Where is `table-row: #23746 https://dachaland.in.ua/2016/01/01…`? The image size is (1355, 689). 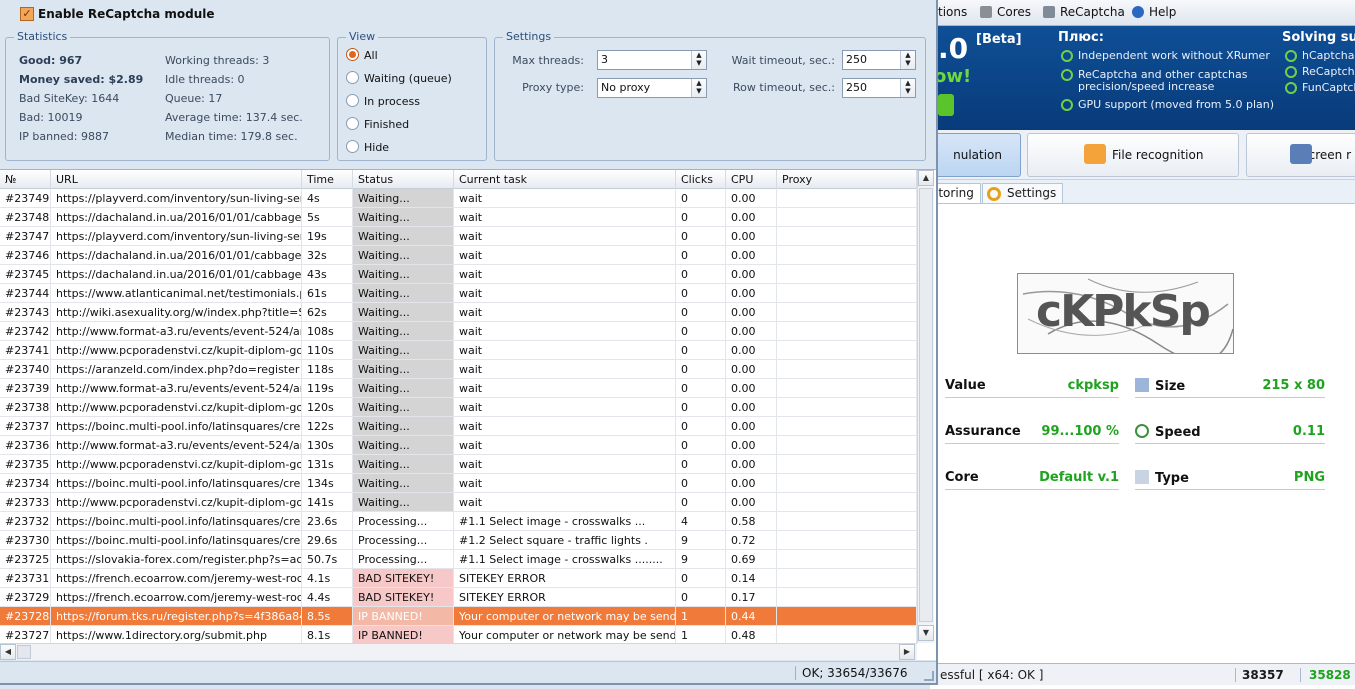
table-row: #23746 https://dachaland.in.ua/2016/01/01… is located at coordinates (458, 255).